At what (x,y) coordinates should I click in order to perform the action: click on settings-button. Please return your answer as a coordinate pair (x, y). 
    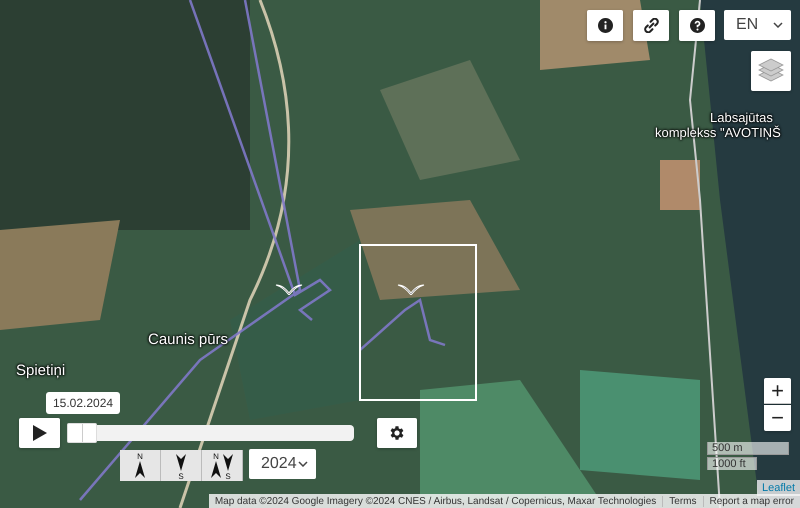
    Looking at the image, I should click on (397, 433).